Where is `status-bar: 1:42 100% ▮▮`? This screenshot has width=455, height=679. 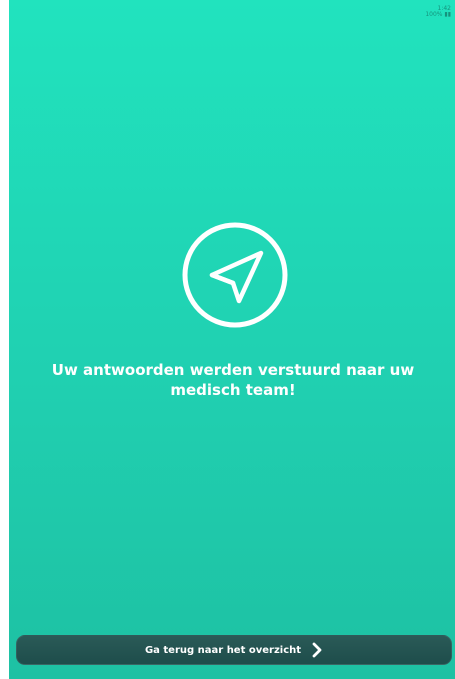 status-bar: 1:42 100% ▮▮ is located at coordinates (438, 12).